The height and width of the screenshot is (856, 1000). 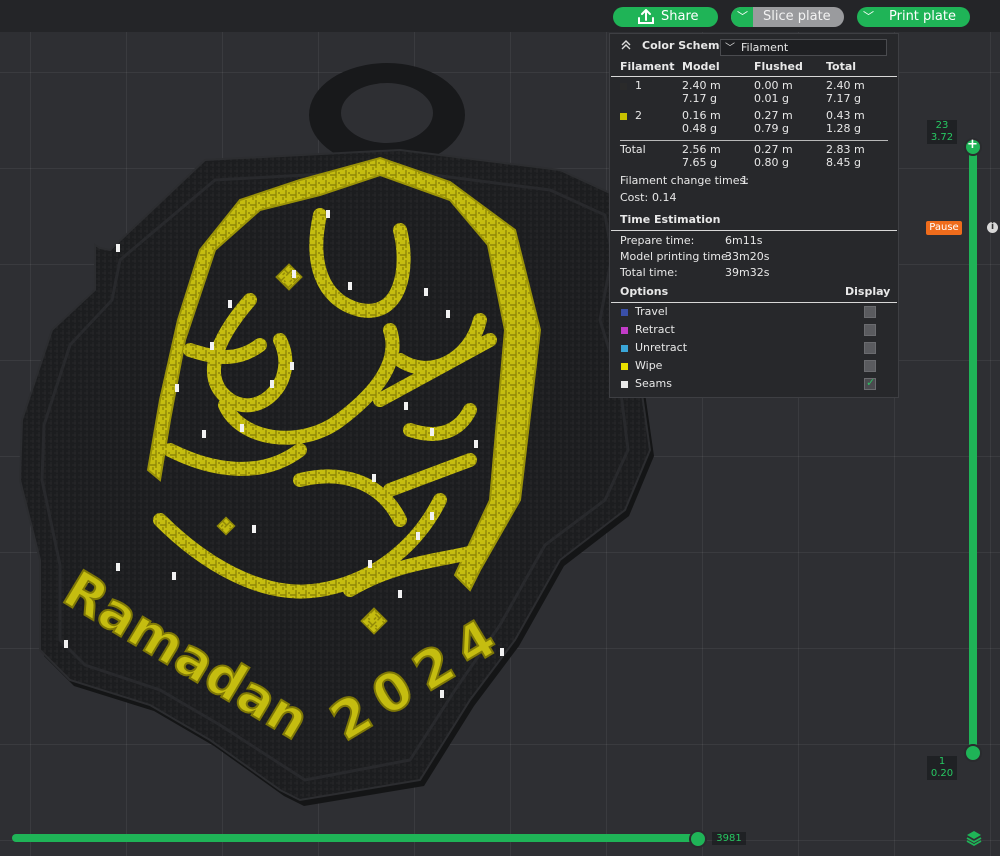 I want to click on cost-label: Cost:, so click(x=634, y=197).